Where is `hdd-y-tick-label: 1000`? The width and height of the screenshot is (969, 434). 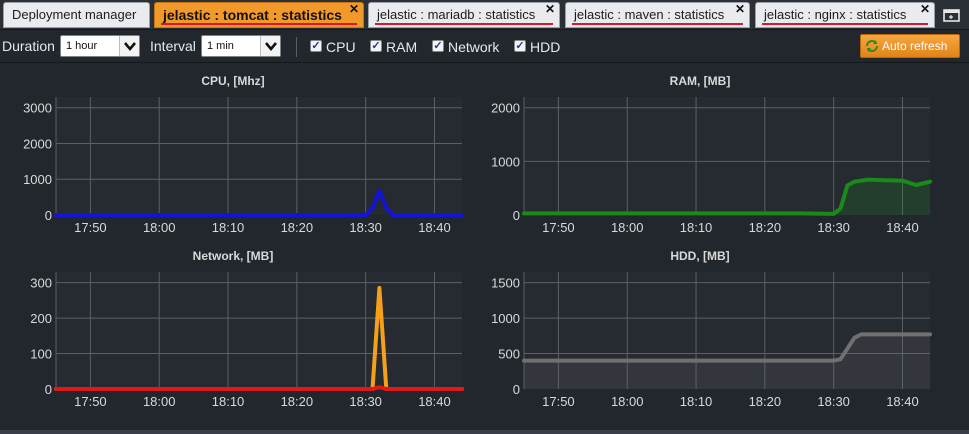
hdd-y-tick-label: 1000 is located at coordinates (505, 318).